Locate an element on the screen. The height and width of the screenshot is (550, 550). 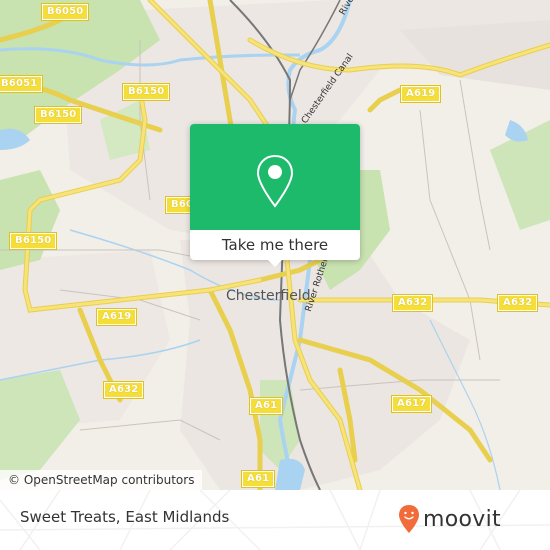
road-label-b6051: B6051 is located at coordinates (22, 84).